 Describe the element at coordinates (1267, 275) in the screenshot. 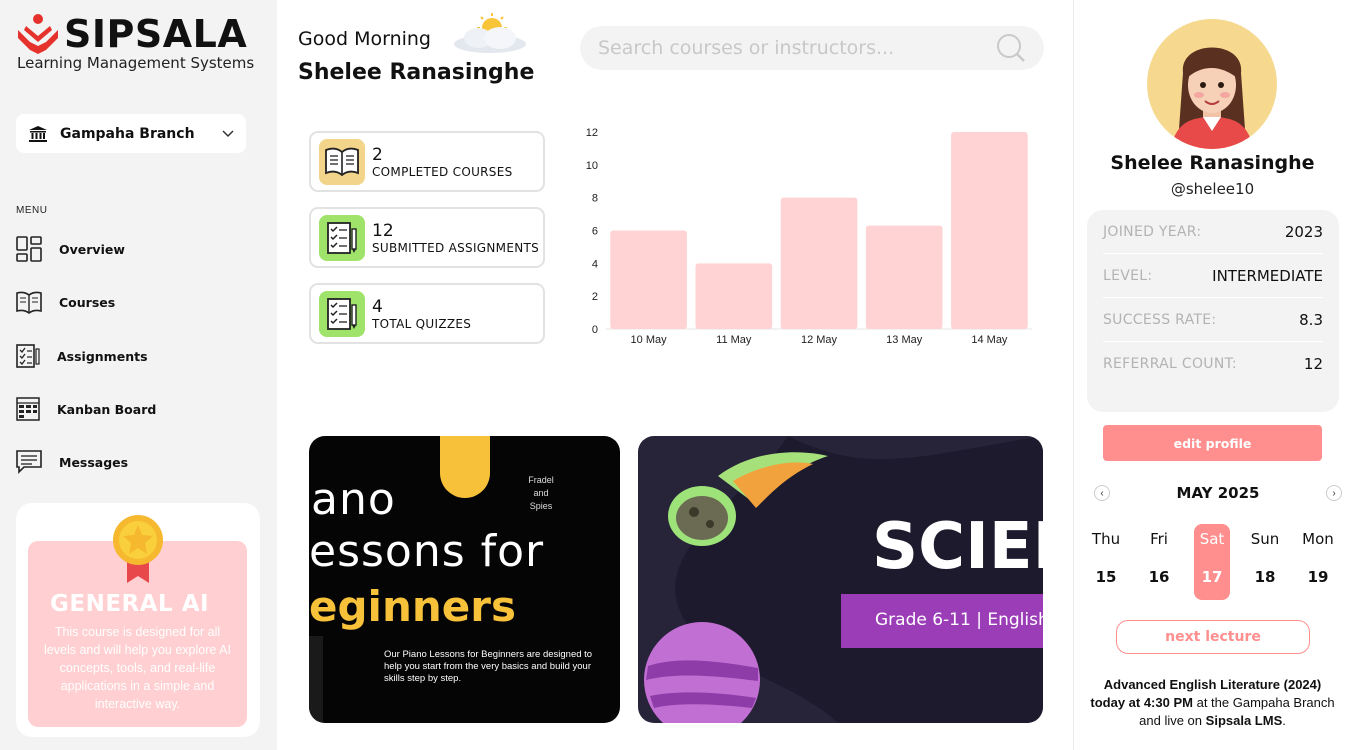

I see `info-value: INTERMEDIATE` at that location.